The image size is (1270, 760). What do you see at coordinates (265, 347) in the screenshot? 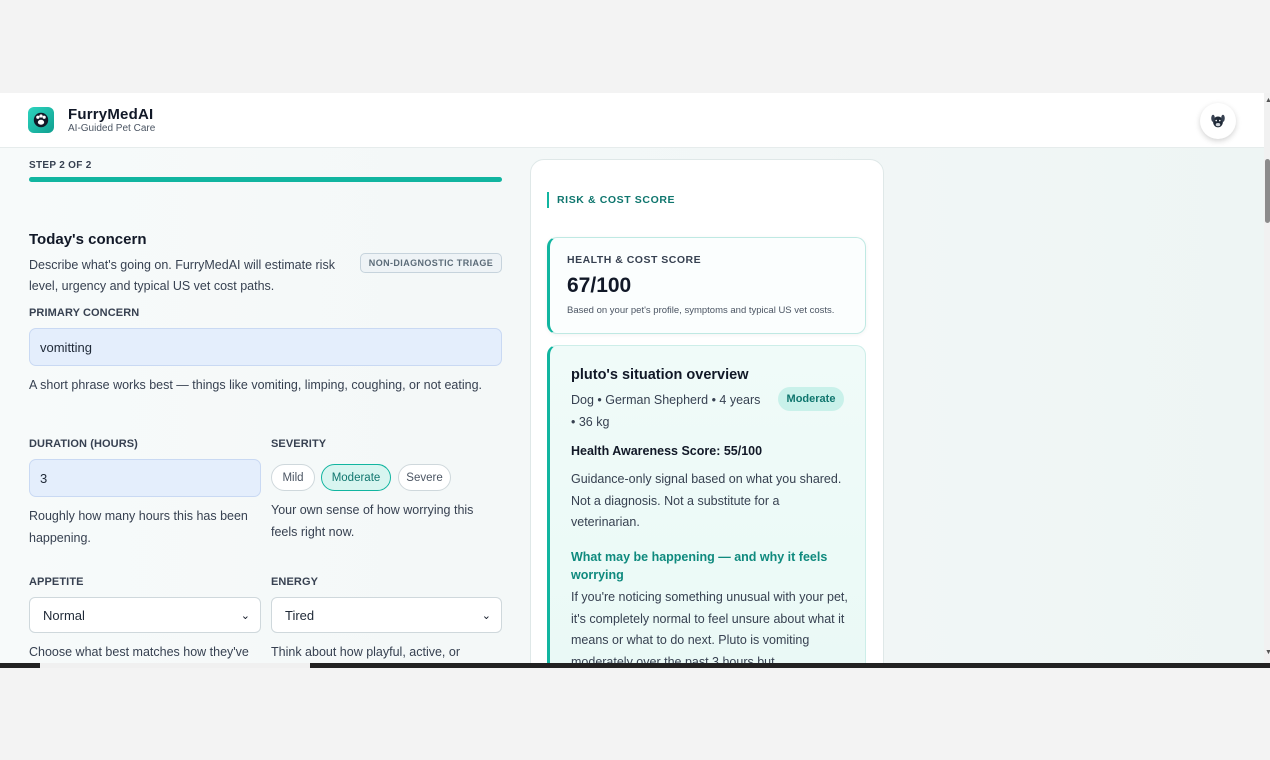
I see `primary-concern-input` at bounding box center [265, 347].